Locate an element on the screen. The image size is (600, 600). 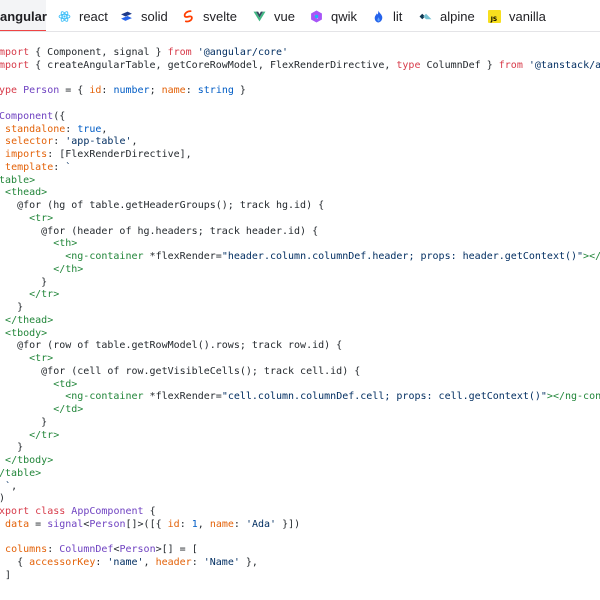
code-token: ] is located at coordinates (8, 575).